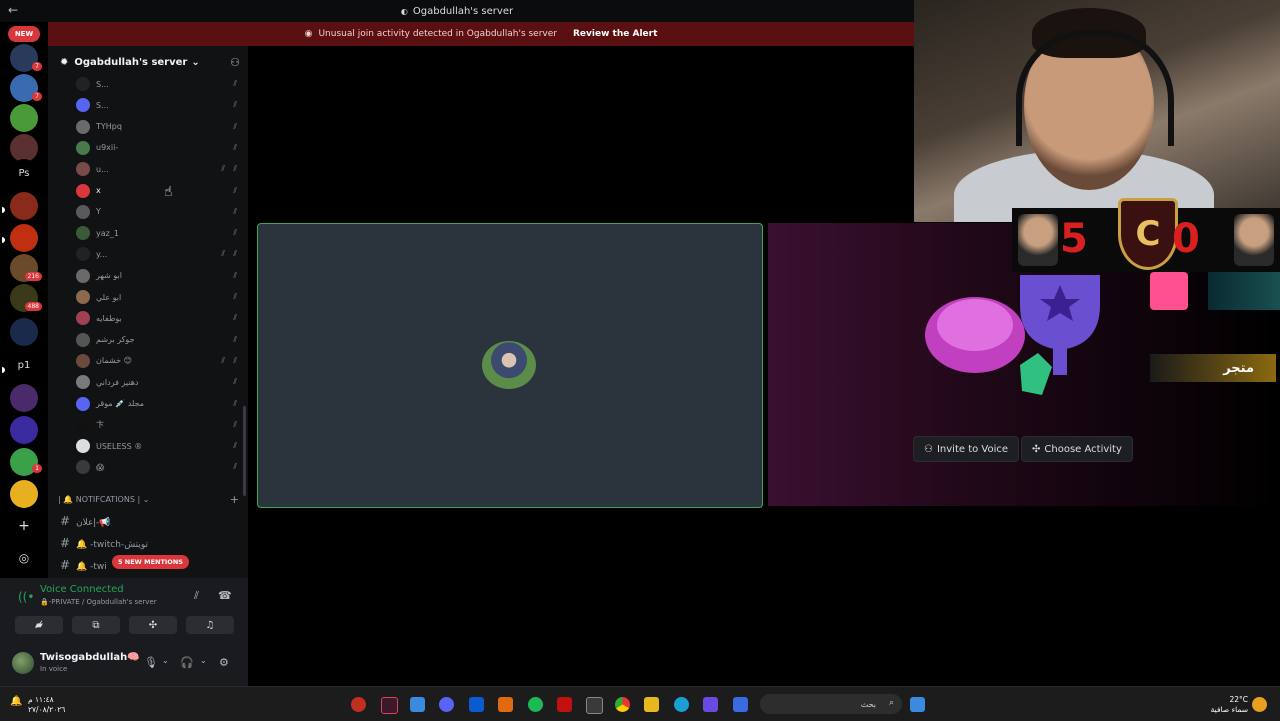 This screenshot has height=721, width=1280. What do you see at coordinates (39, 625) in the screenshot?
I see `camera-button: ▰̸` at bounding box center [39, 625].